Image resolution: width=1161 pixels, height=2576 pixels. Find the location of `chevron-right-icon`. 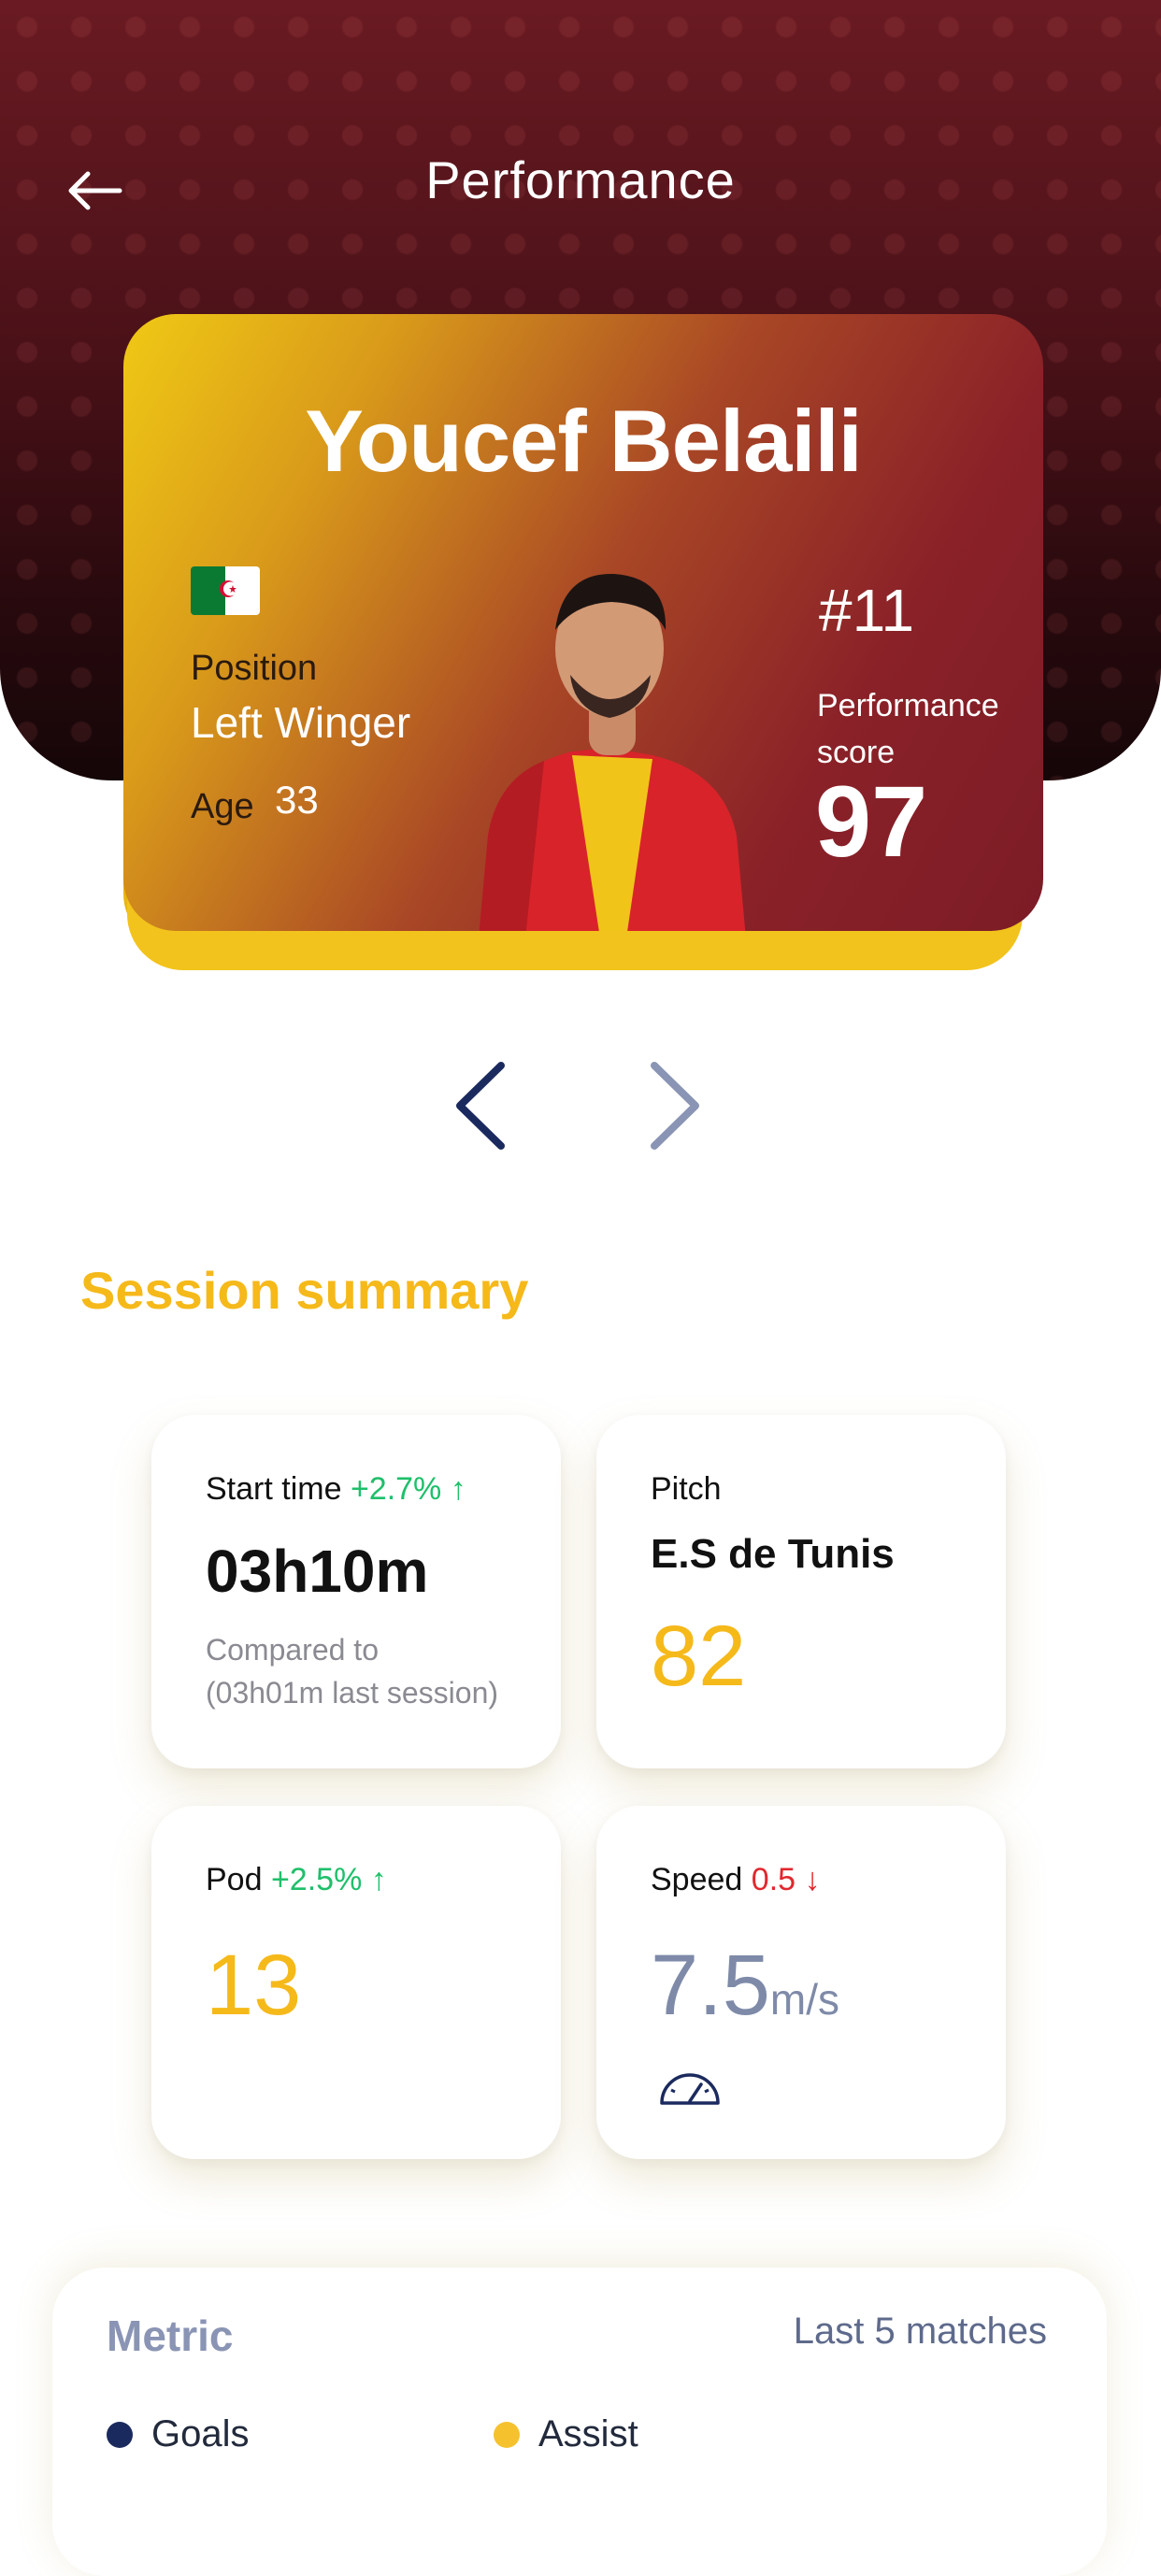

chevron-right-icon is located at coordinates (675, 1106).